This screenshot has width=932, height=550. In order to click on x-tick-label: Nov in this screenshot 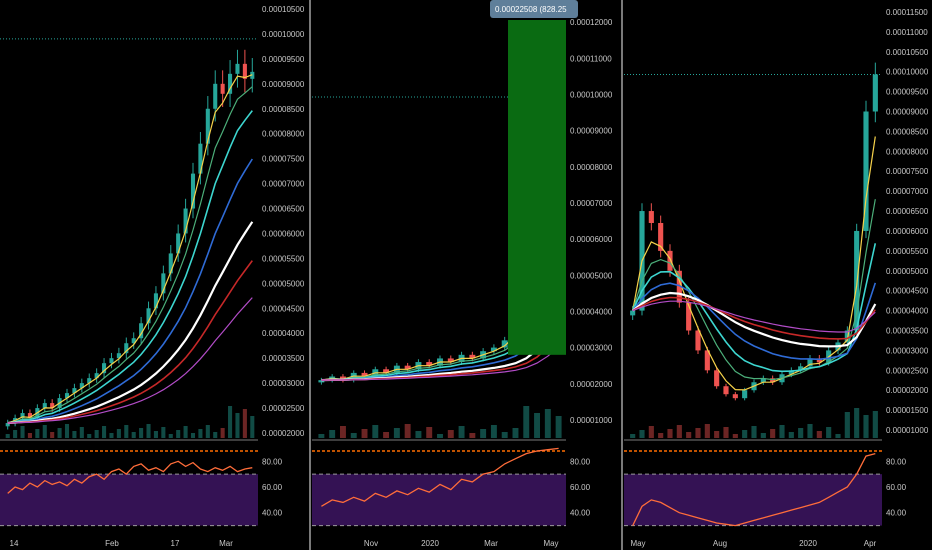, I will do `click(371, 543)`.